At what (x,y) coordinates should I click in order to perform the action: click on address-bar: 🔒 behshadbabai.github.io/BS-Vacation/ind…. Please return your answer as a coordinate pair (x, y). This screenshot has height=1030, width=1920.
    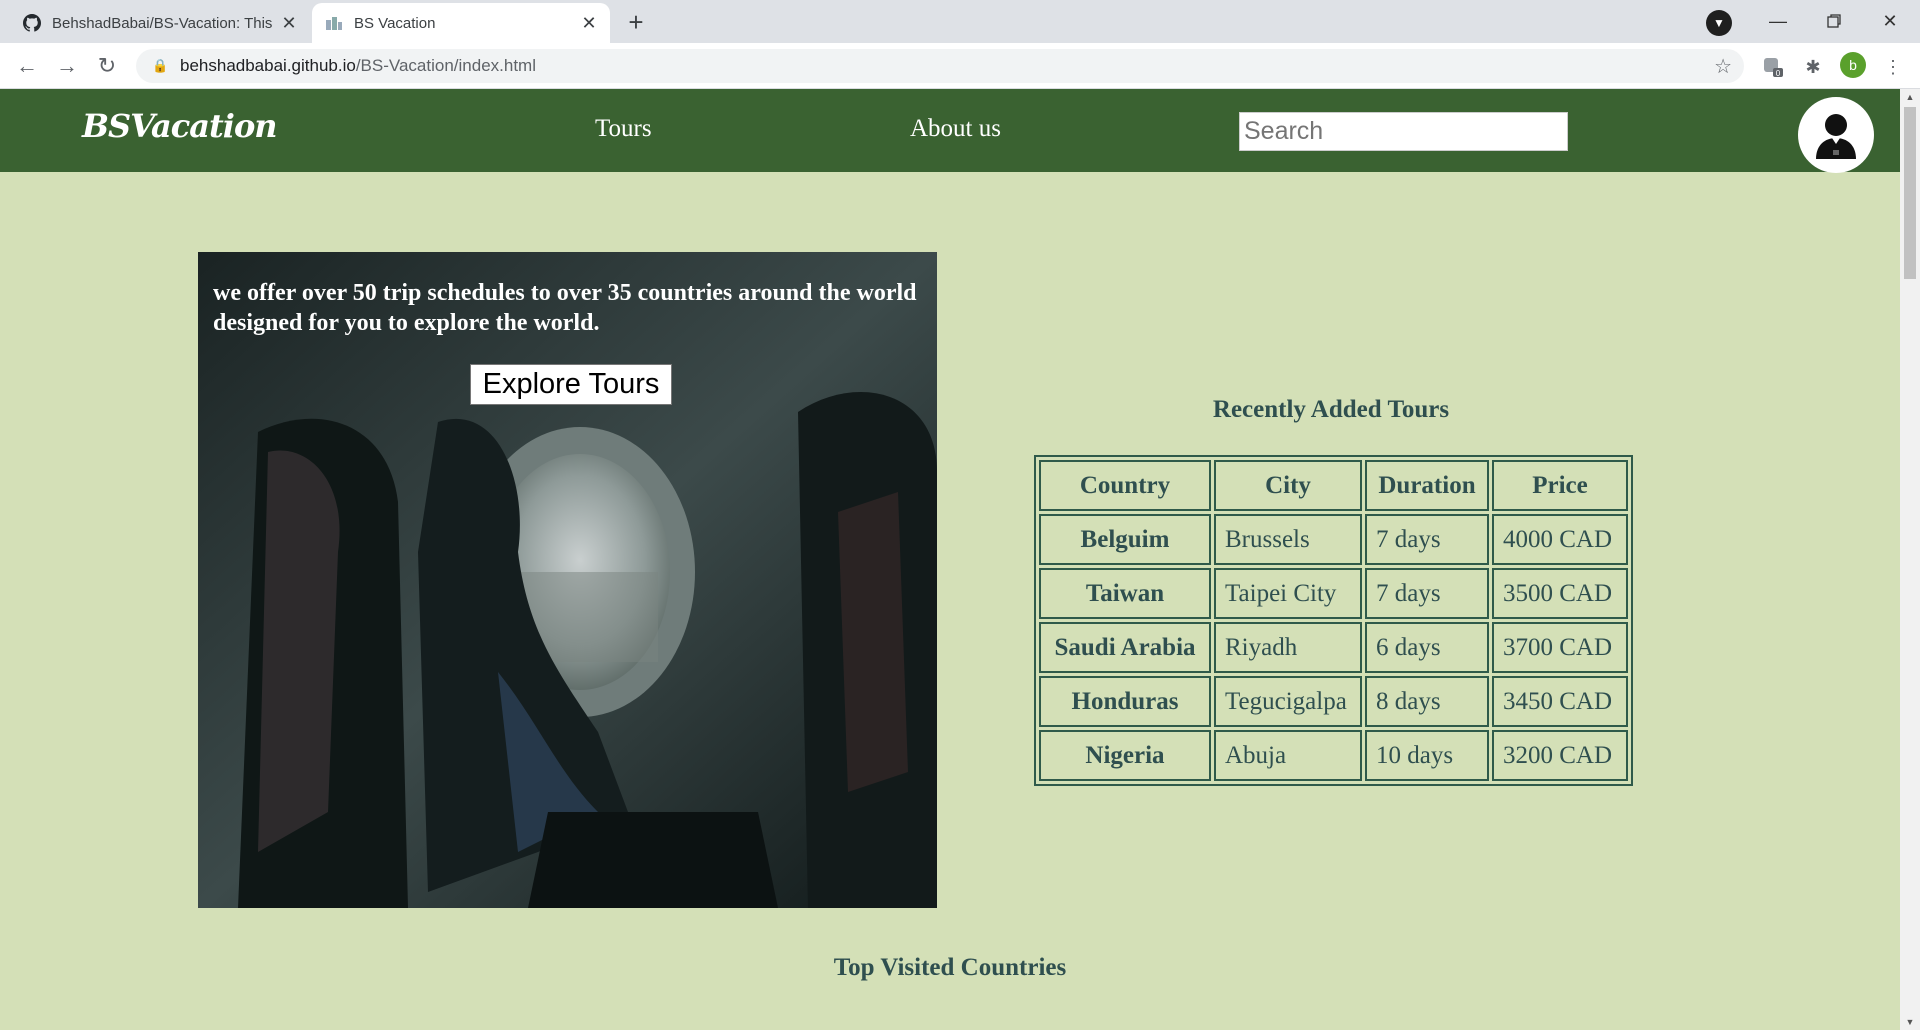
    Looking at the image, I should click on (940, 66).